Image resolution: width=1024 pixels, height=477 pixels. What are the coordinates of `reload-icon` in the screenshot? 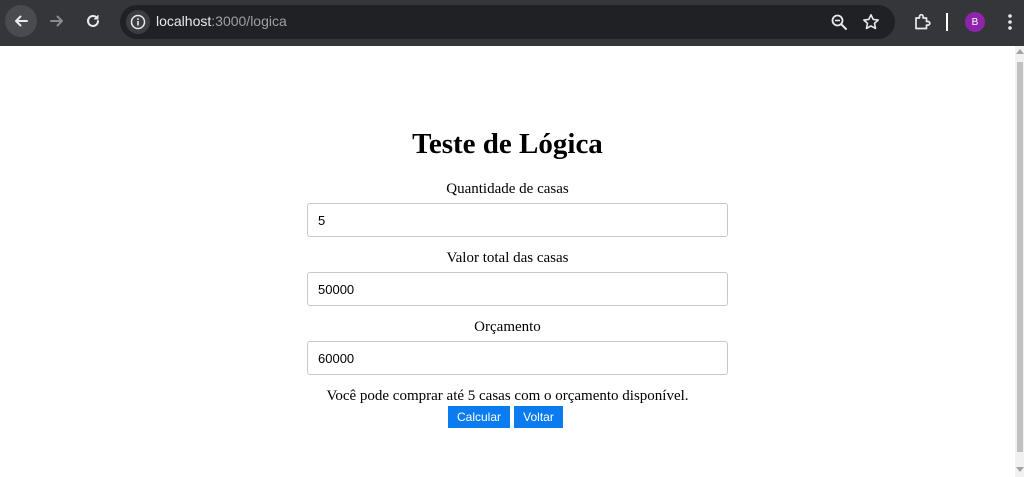 It's located at (93, 20).